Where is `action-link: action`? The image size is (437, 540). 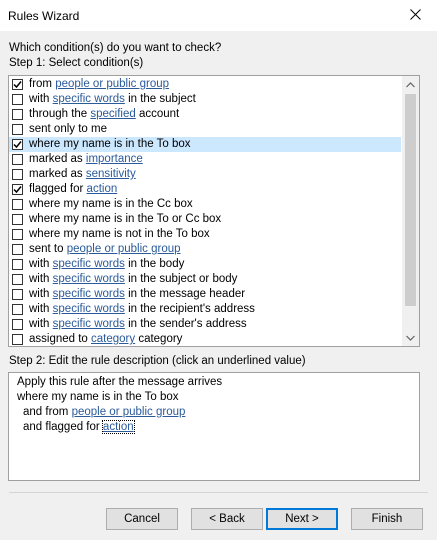 action-link: action is located at coordinates (118, 427).